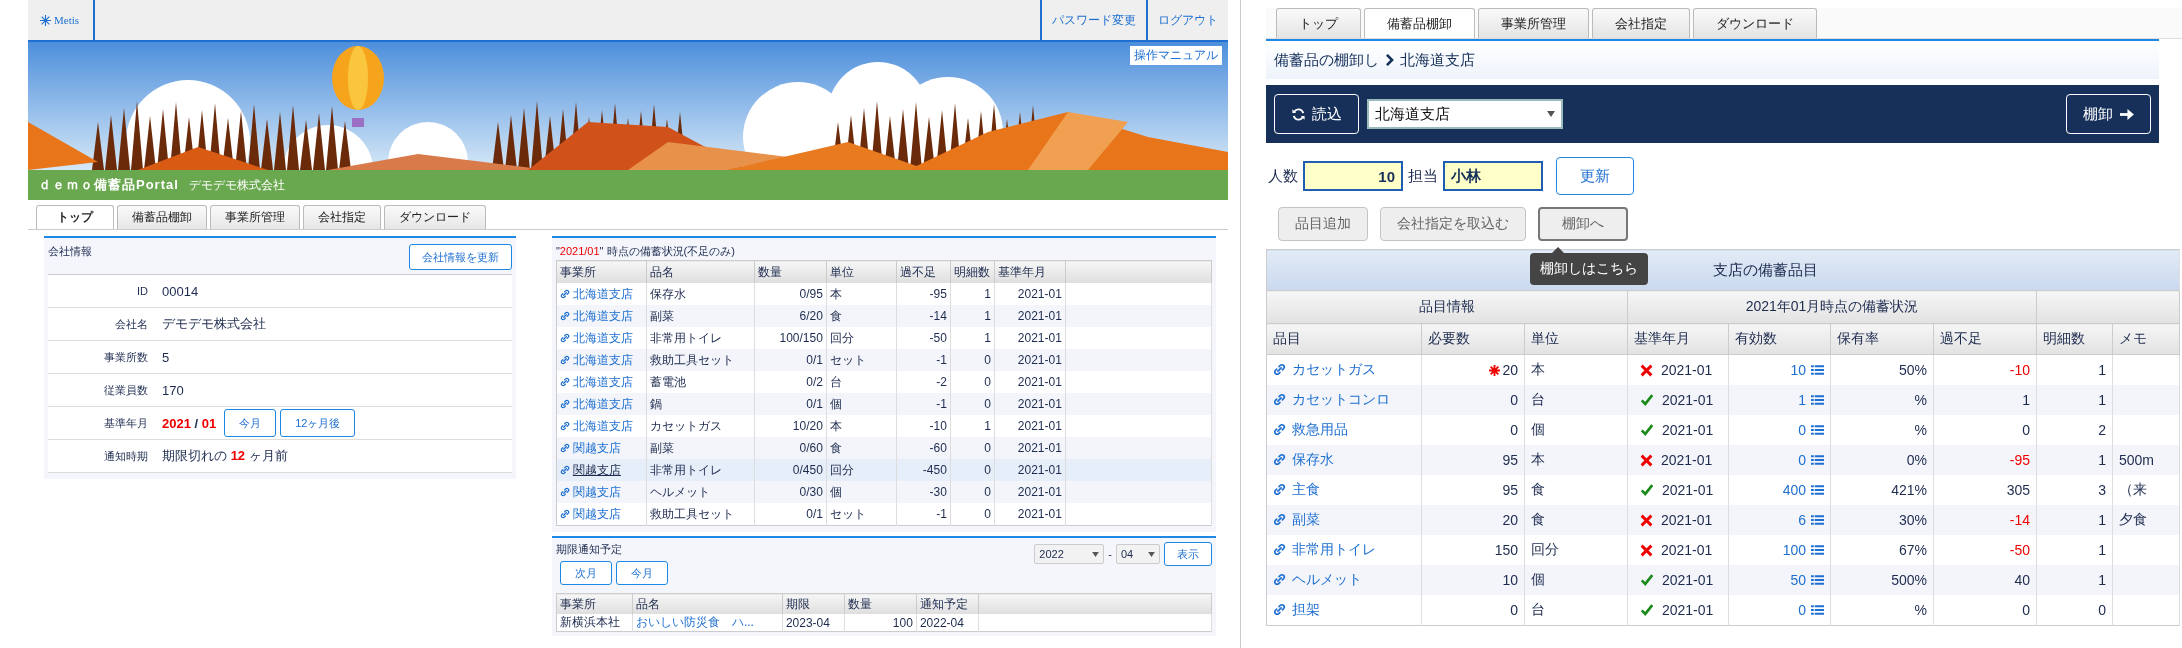  I want to click on load-button: 読込, so click(1316, 114).